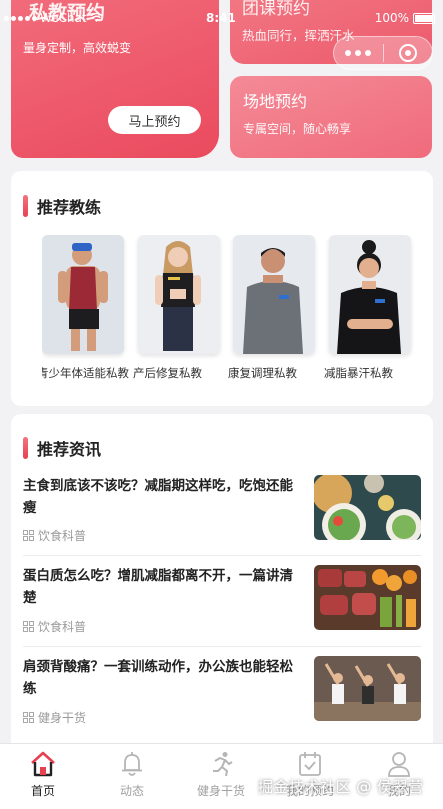  Describe the element at coordinates (310, 764) in the screenshot. I see `calendar-check-icon` at that location.